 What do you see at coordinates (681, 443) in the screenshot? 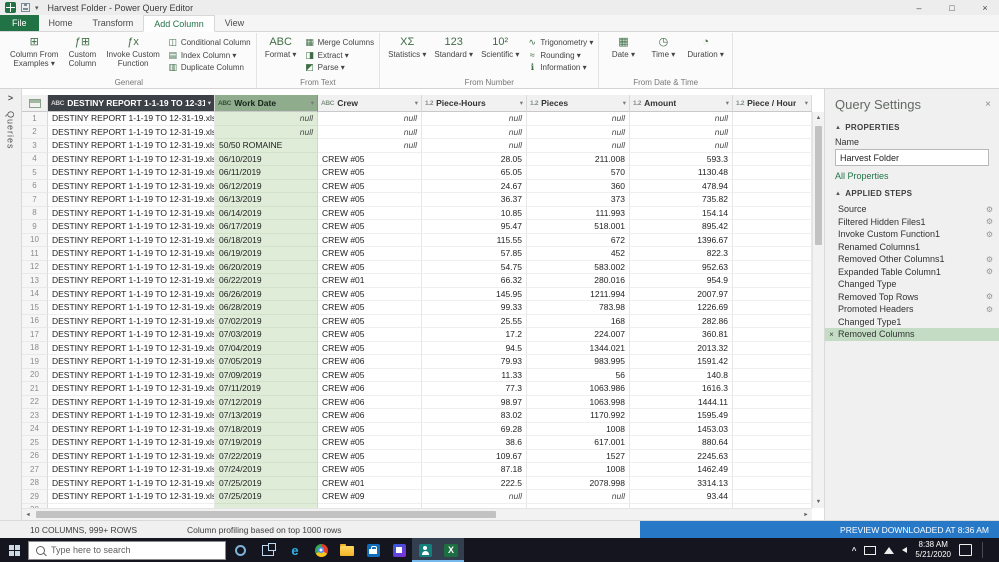
I see `cell: 880.64` at bounding box center [681, 443].